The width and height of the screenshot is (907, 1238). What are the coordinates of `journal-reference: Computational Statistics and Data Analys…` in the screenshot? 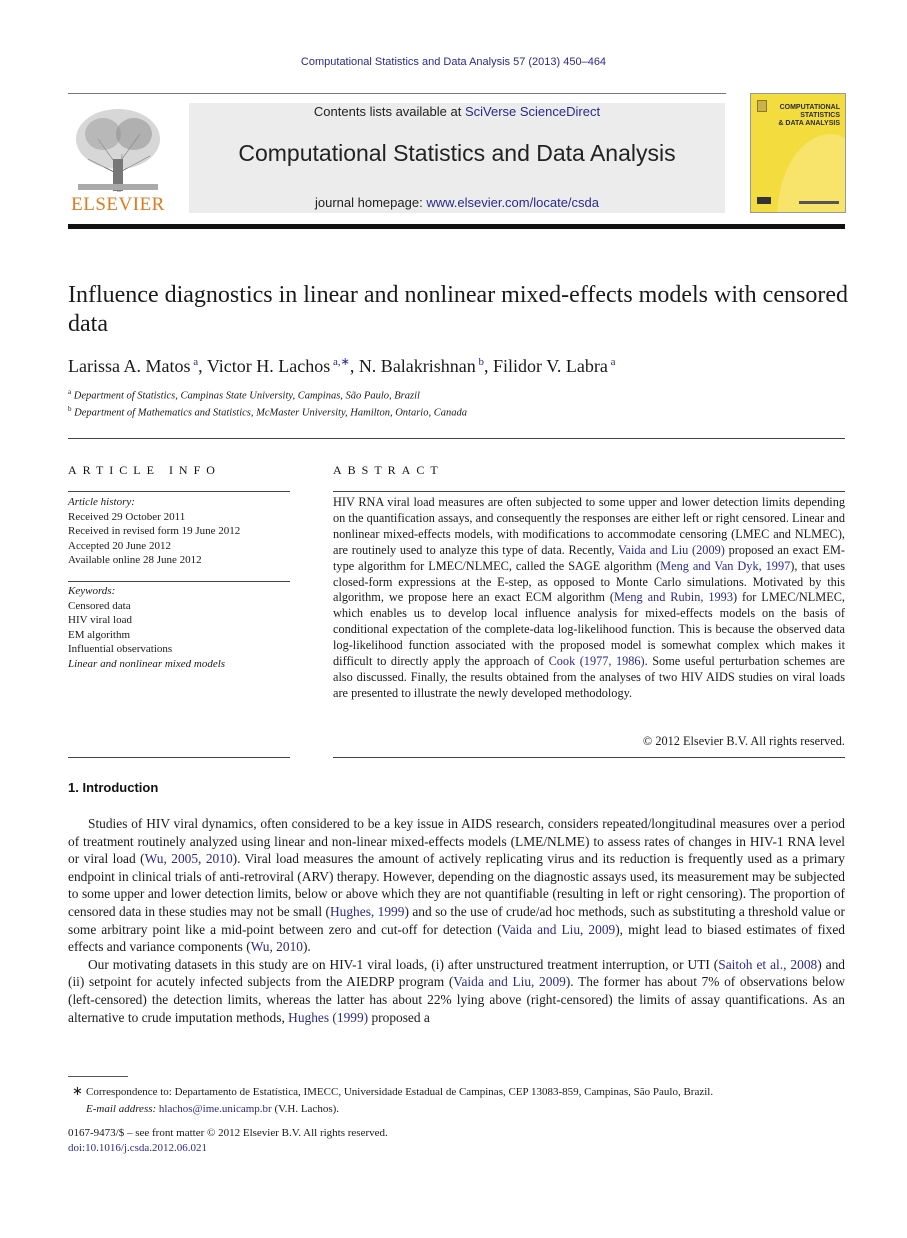 It's located at (453, 62).